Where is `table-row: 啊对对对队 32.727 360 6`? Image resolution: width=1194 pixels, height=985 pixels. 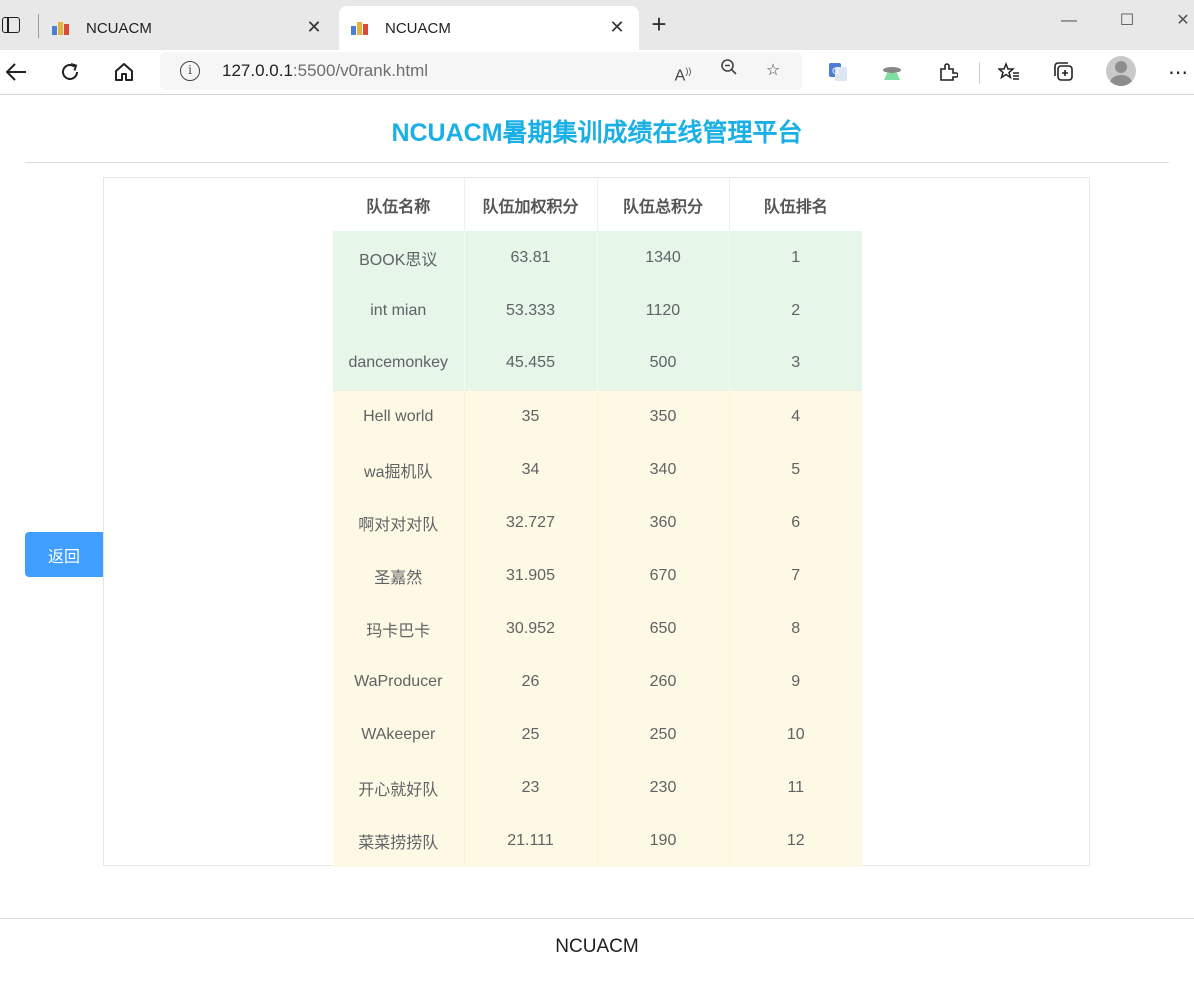 table-row: 啊对对对队 32.727 360 6 is located at coordinates (597, 522).